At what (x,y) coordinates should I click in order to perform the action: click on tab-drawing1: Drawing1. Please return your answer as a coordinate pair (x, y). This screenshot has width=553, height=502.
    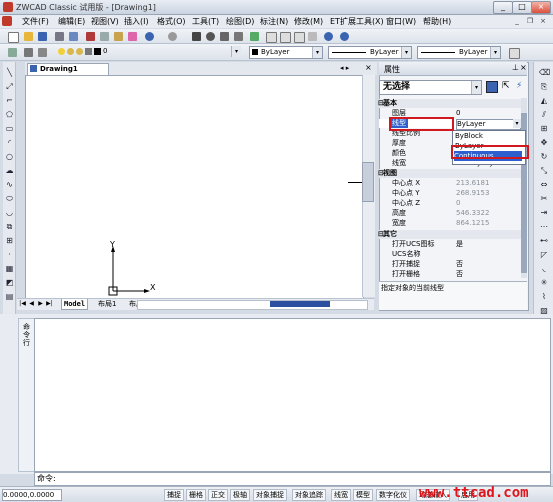
    Looking at the image, I should click on (68, 69).